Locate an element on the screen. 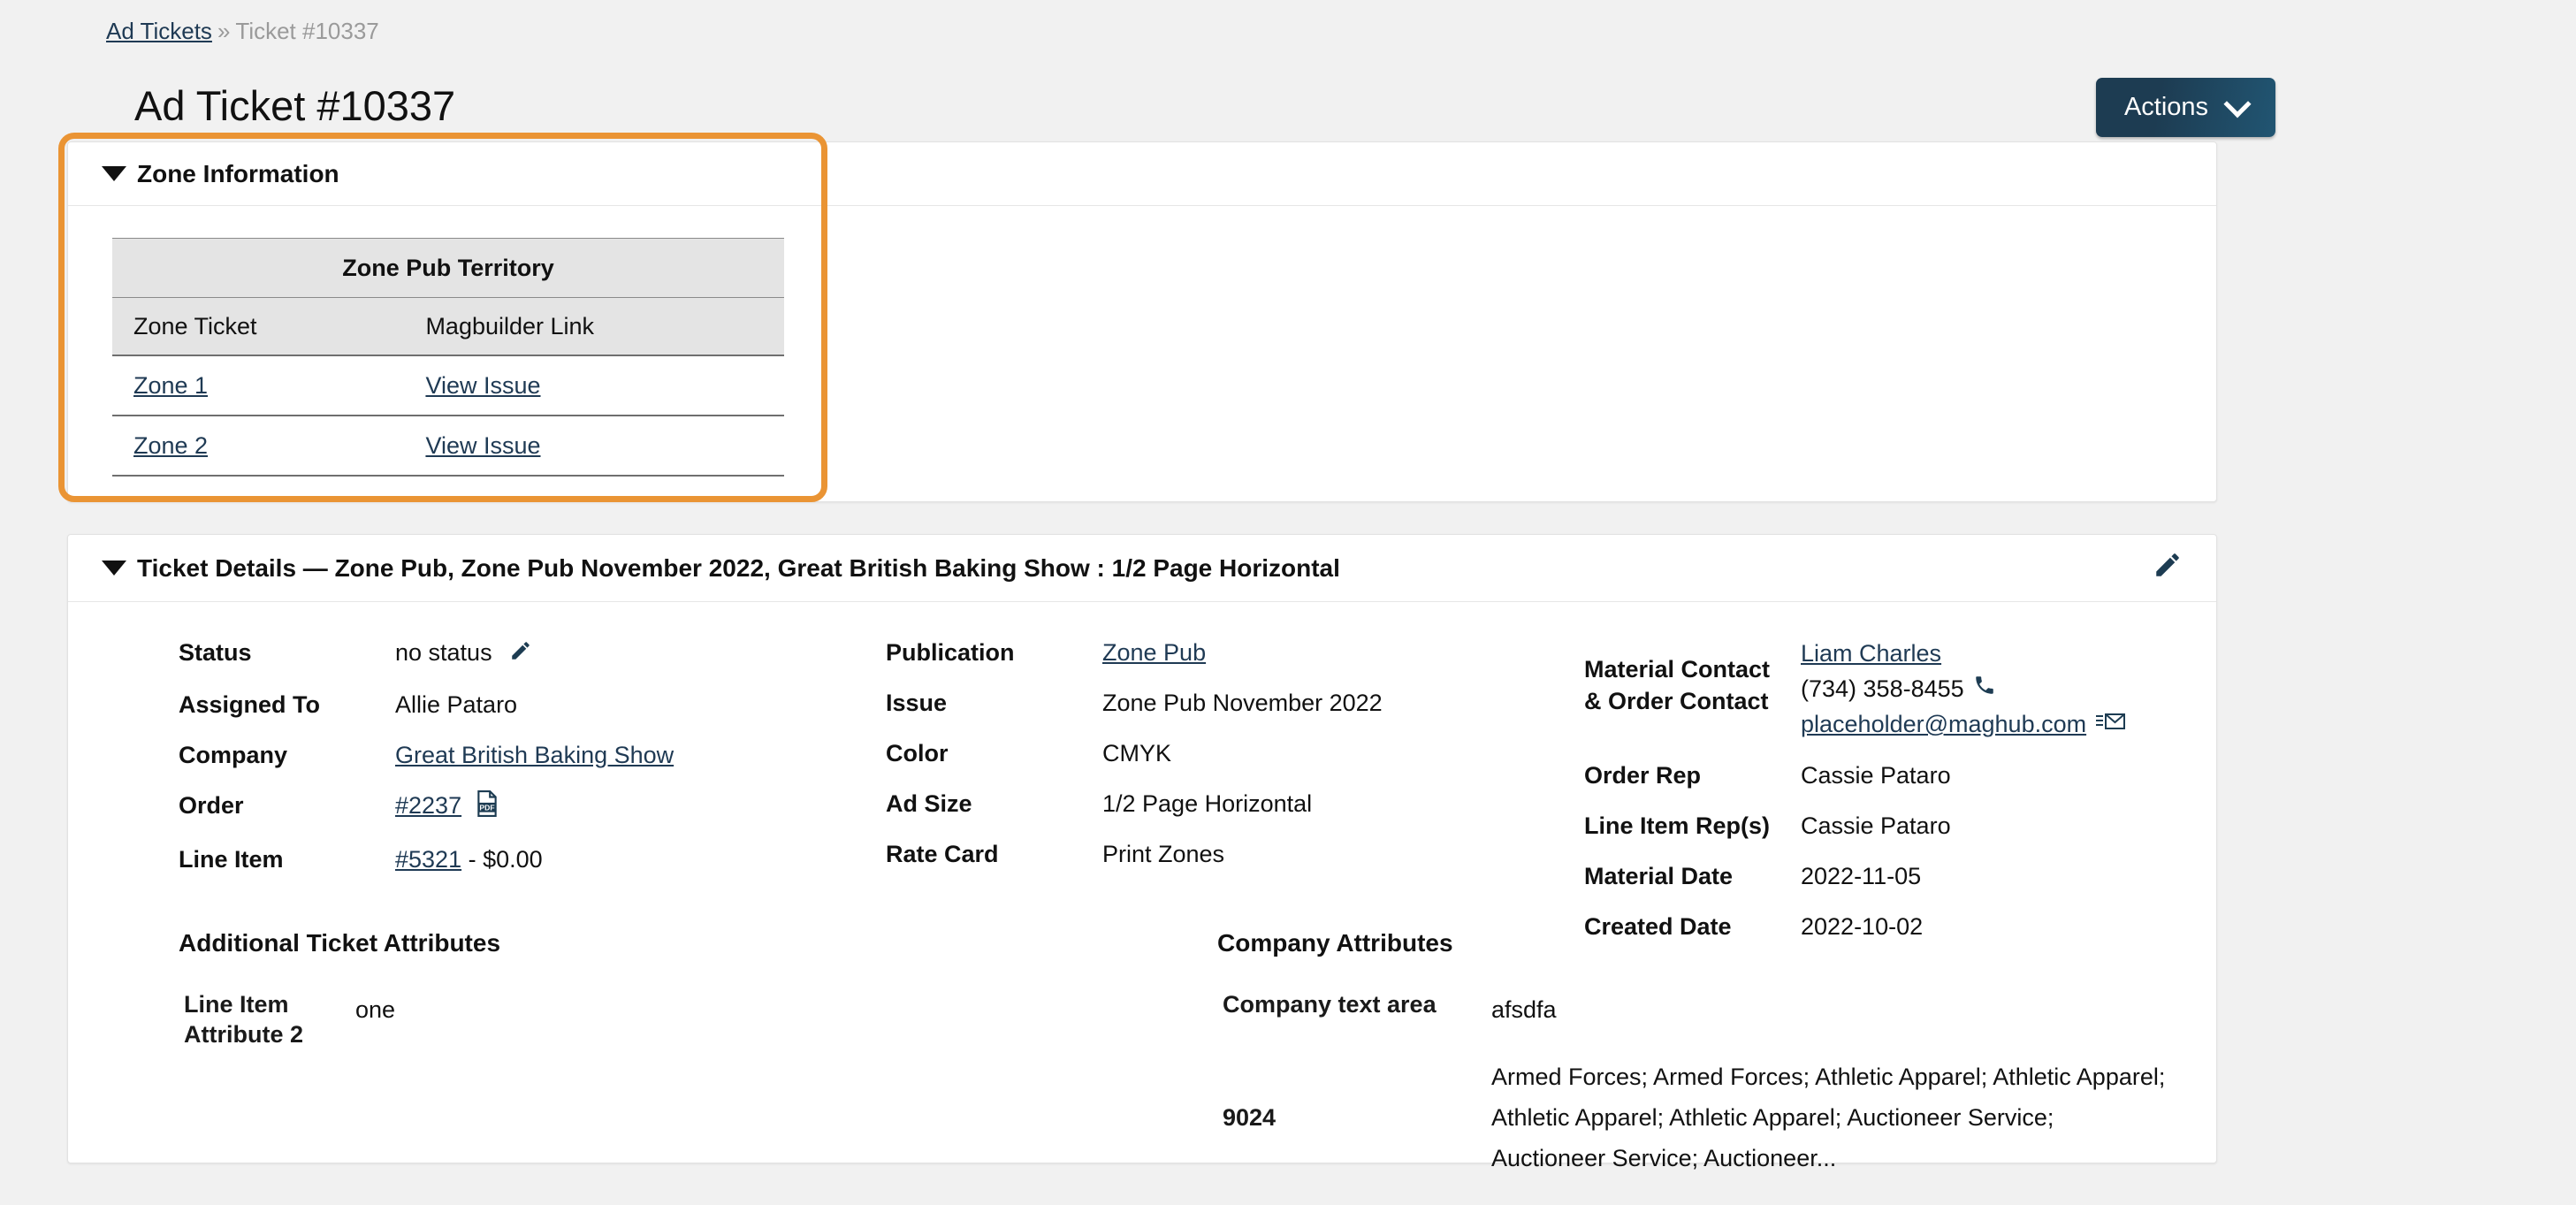 The width and height of the screenshot is (2576, 1205). field-value: #2237 PDF is located at coordinates (447, 806).